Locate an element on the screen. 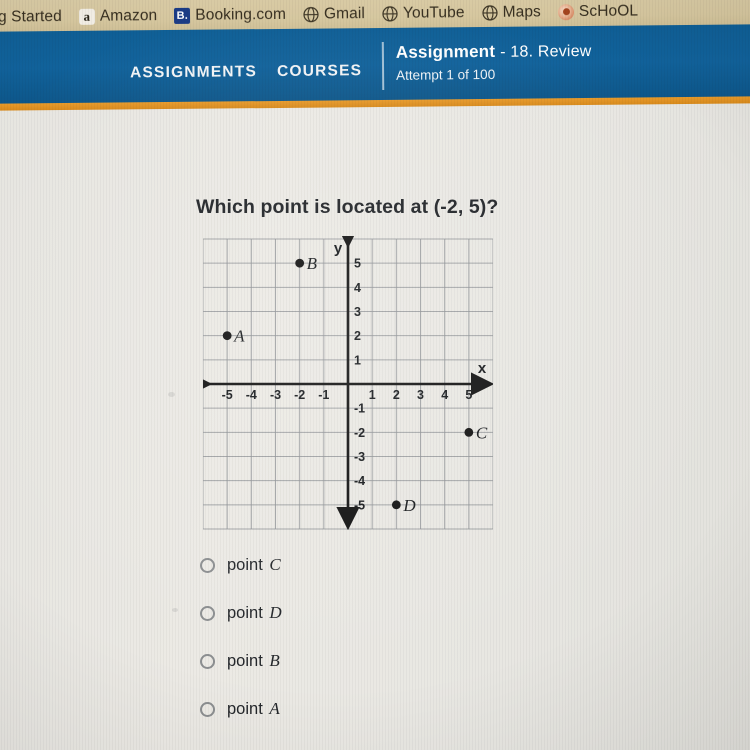 Image resolution: width=750 pixels, height=750 pixels. x-tick-label: -2 is located at coordinates (299, 395).